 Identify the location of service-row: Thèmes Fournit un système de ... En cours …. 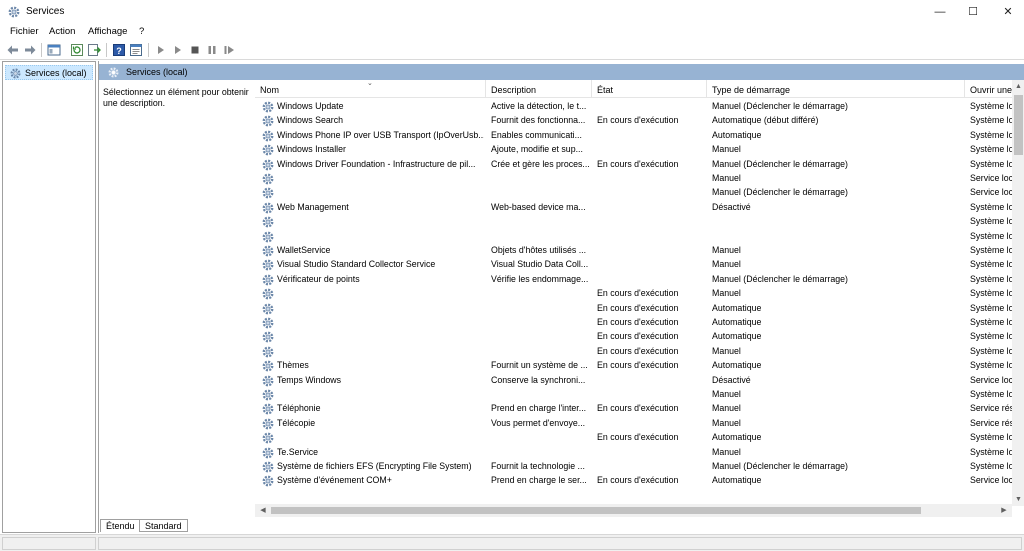
(639, 366).